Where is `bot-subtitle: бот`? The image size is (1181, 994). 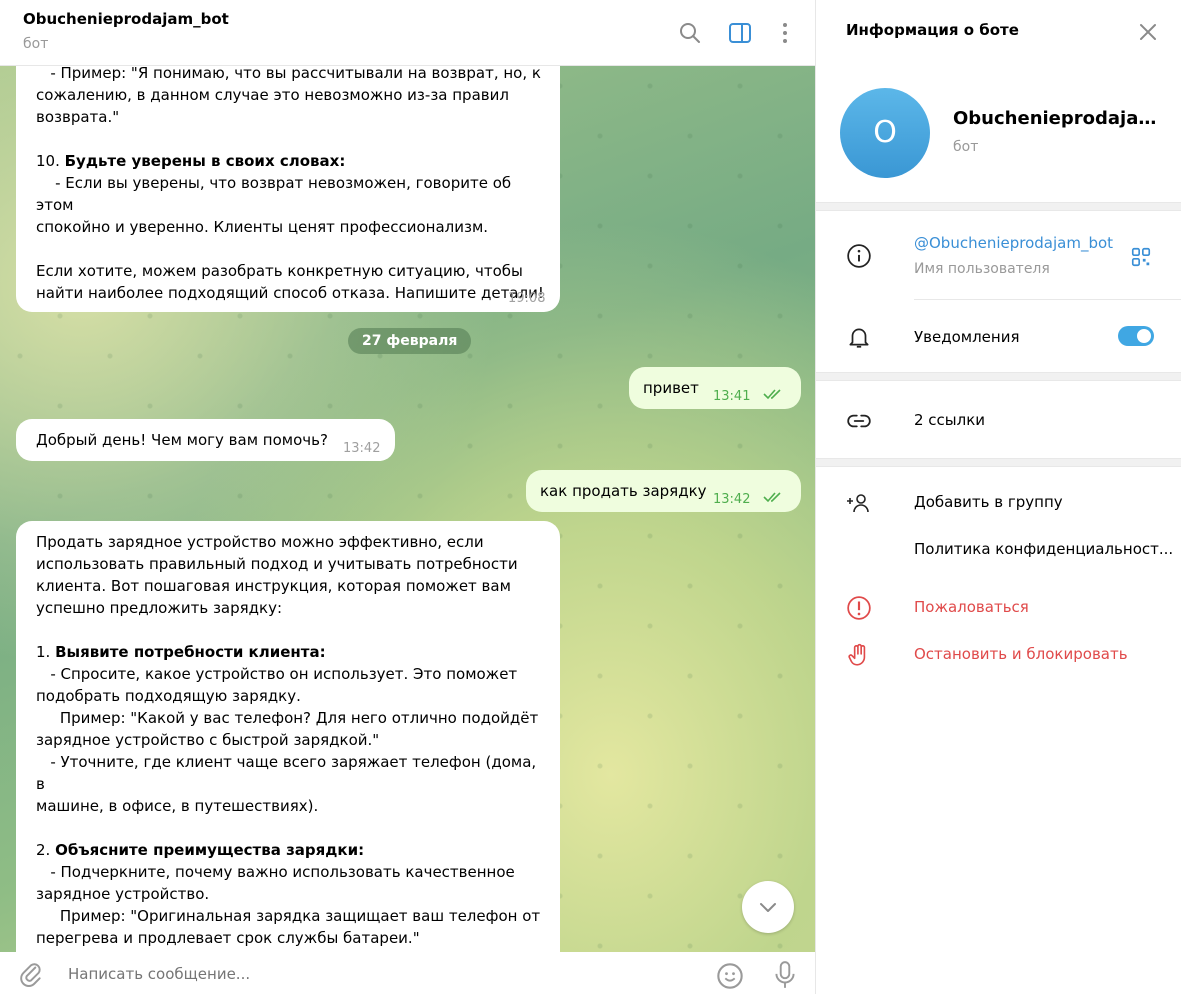 bot-subtitle: бот is located at coordinates (966, 147).